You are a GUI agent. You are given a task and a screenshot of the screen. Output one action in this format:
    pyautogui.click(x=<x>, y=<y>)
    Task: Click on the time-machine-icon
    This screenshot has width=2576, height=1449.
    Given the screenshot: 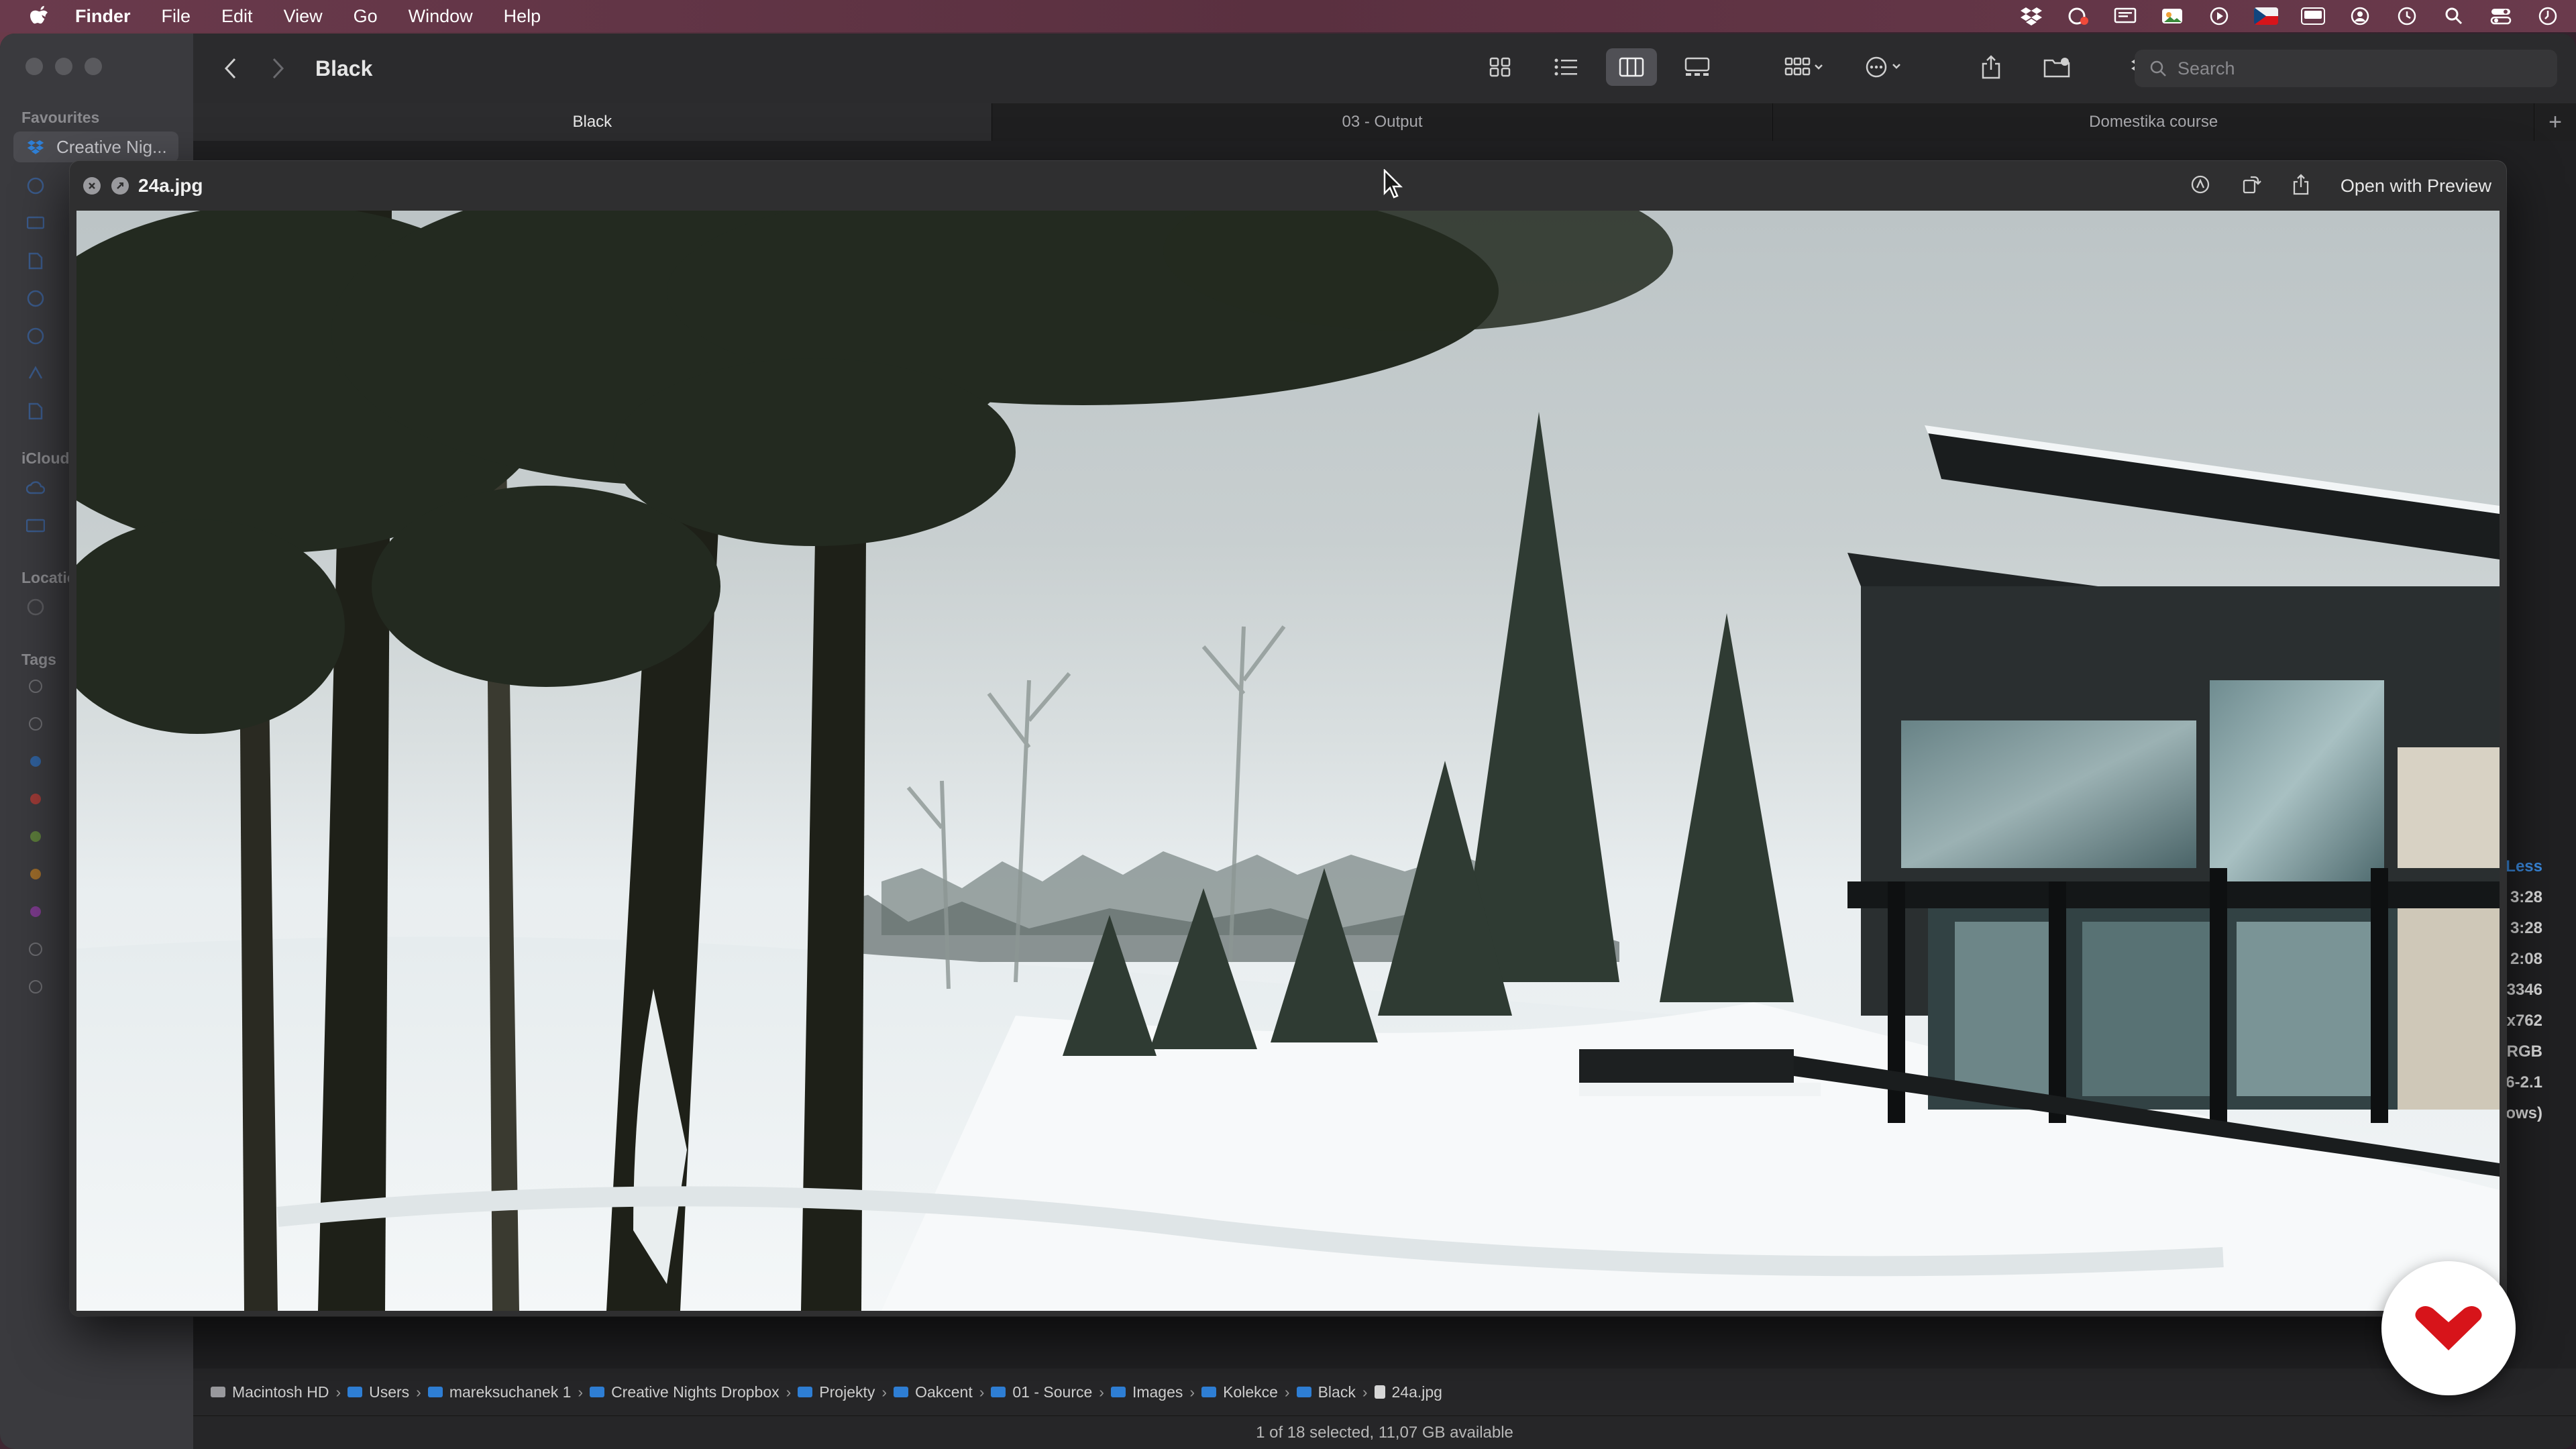 What is the action you would take?
    pyautogui.click(x=2407, y=16)
    